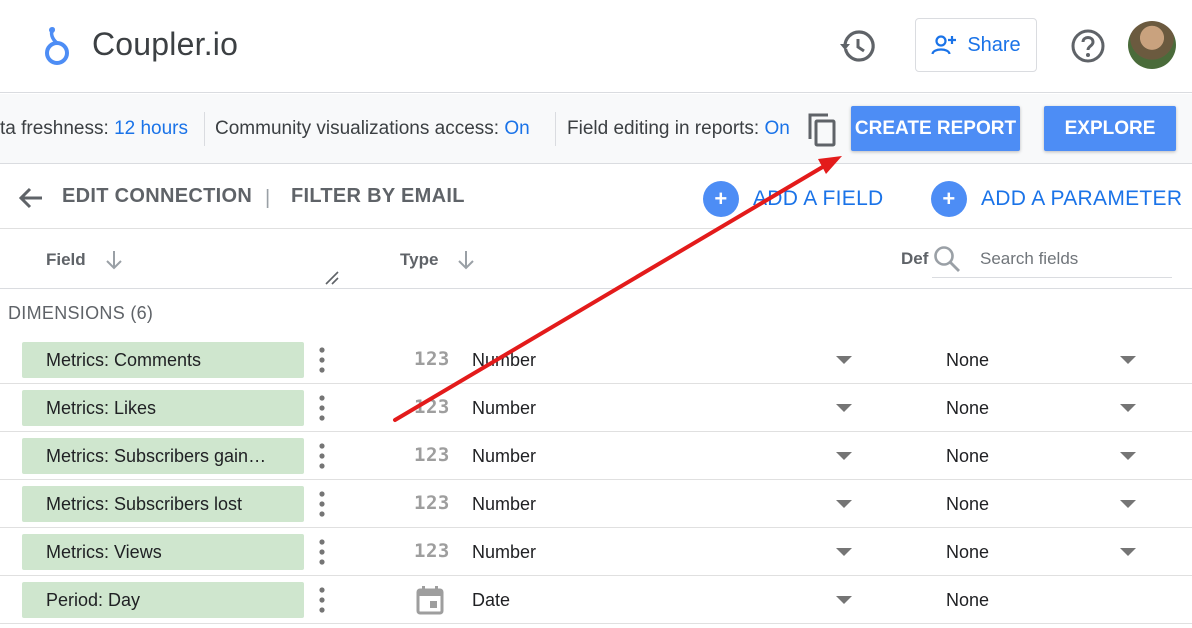  What do you see at coordinates (596, 259) in the screenshot?
I see `fields-table-header: Field Type Def` at bounding box center [596, 259].